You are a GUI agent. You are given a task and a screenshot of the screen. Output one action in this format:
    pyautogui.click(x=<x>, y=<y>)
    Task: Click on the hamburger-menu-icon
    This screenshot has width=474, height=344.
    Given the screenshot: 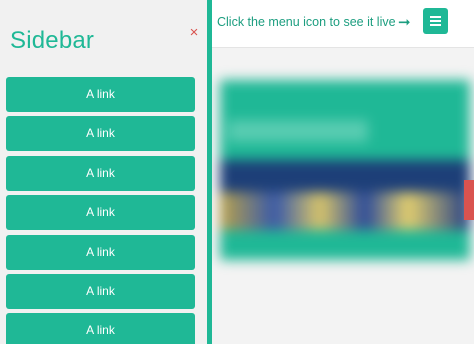 What is the action you would take?
    pyautogui.click(x=435, y=21)
    